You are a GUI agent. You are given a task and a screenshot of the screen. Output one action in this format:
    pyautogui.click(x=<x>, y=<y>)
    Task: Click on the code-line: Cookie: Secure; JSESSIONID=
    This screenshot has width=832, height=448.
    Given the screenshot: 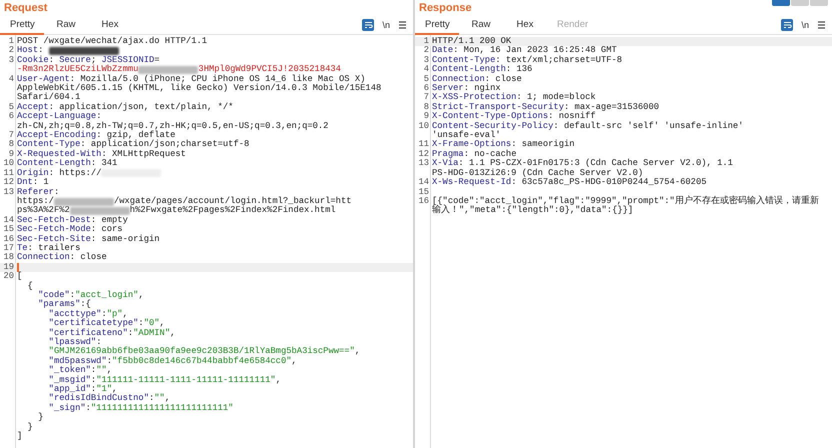 What is the action you would take?
    pyautogui.click(x=89, y=60)
    